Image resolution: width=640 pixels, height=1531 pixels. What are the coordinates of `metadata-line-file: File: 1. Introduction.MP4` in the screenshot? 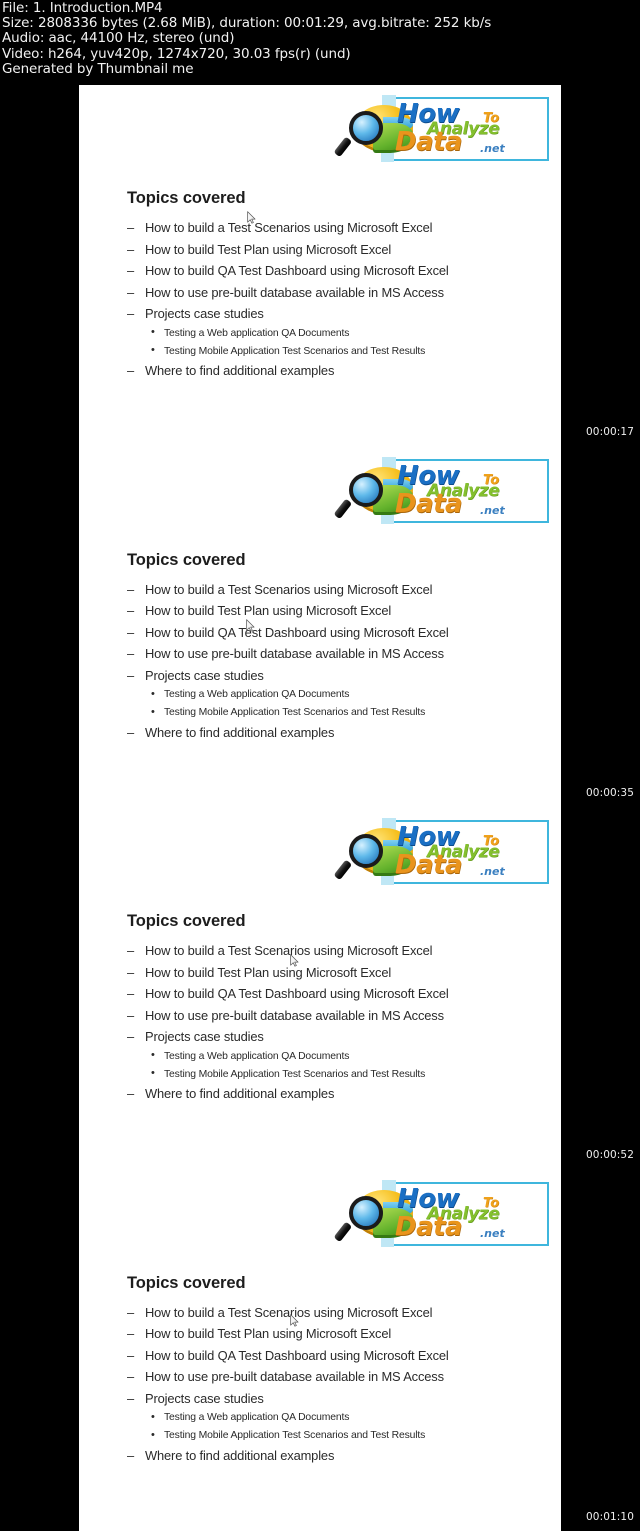 It's located at (82, 8).